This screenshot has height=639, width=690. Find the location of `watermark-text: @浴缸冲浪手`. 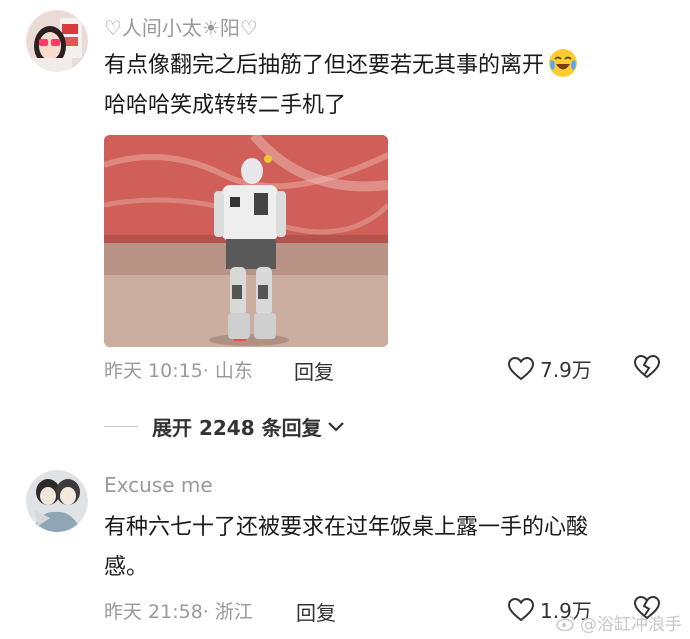

watermark-text: @浴缸冲浪手 is located at coordinates (631, 625).